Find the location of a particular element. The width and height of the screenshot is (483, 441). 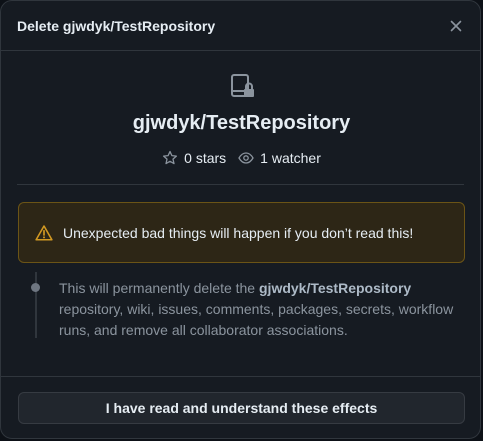

stars-count: 0 stars is located at coordinates (205, 158).